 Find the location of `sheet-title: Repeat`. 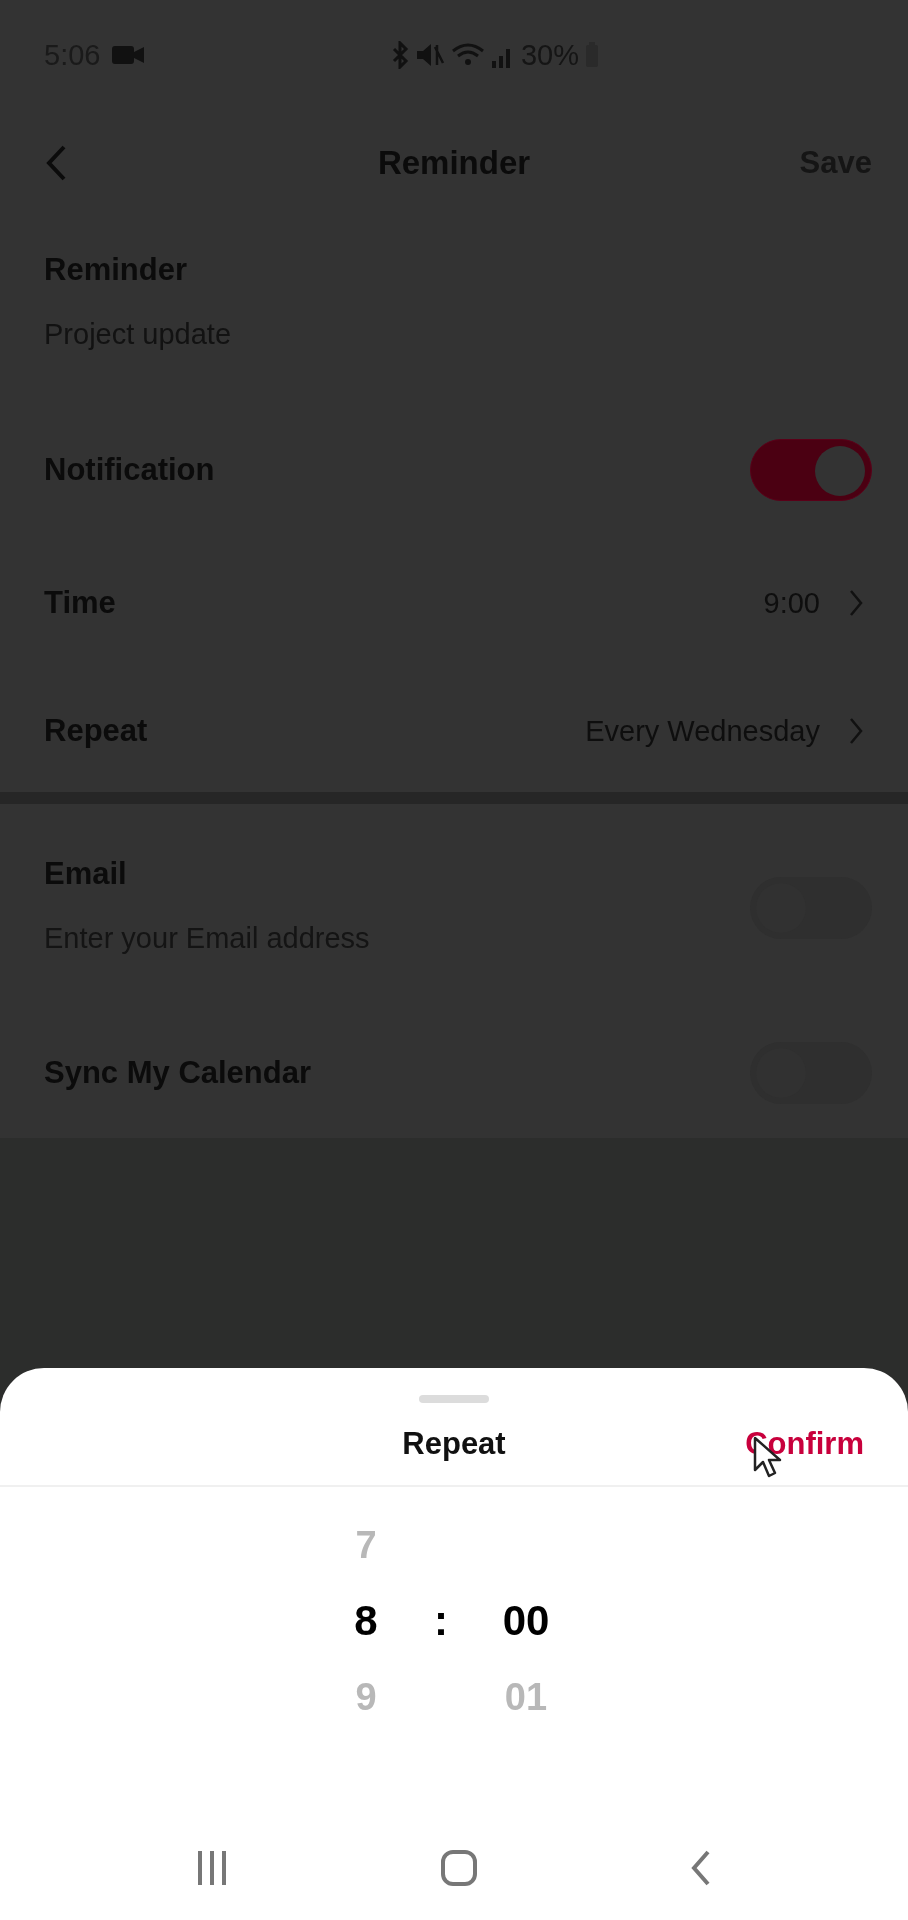

sheet-title: Repeat is located at coordinates (454, 1444).